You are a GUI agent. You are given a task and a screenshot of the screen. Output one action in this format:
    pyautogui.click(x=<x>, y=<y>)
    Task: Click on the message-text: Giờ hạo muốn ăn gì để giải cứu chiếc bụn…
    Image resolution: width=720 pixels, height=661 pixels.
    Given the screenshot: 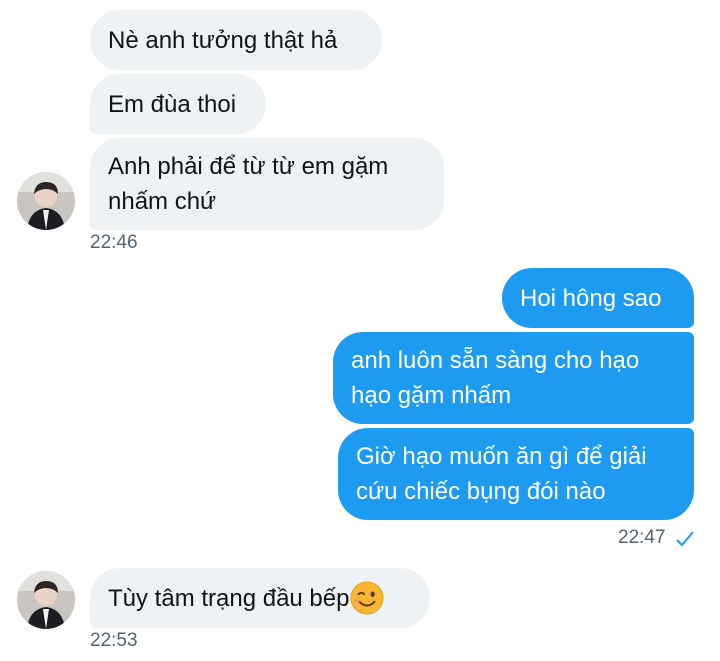 What is the action you would take?
    pyautogui.click(x=501, y=474)
    